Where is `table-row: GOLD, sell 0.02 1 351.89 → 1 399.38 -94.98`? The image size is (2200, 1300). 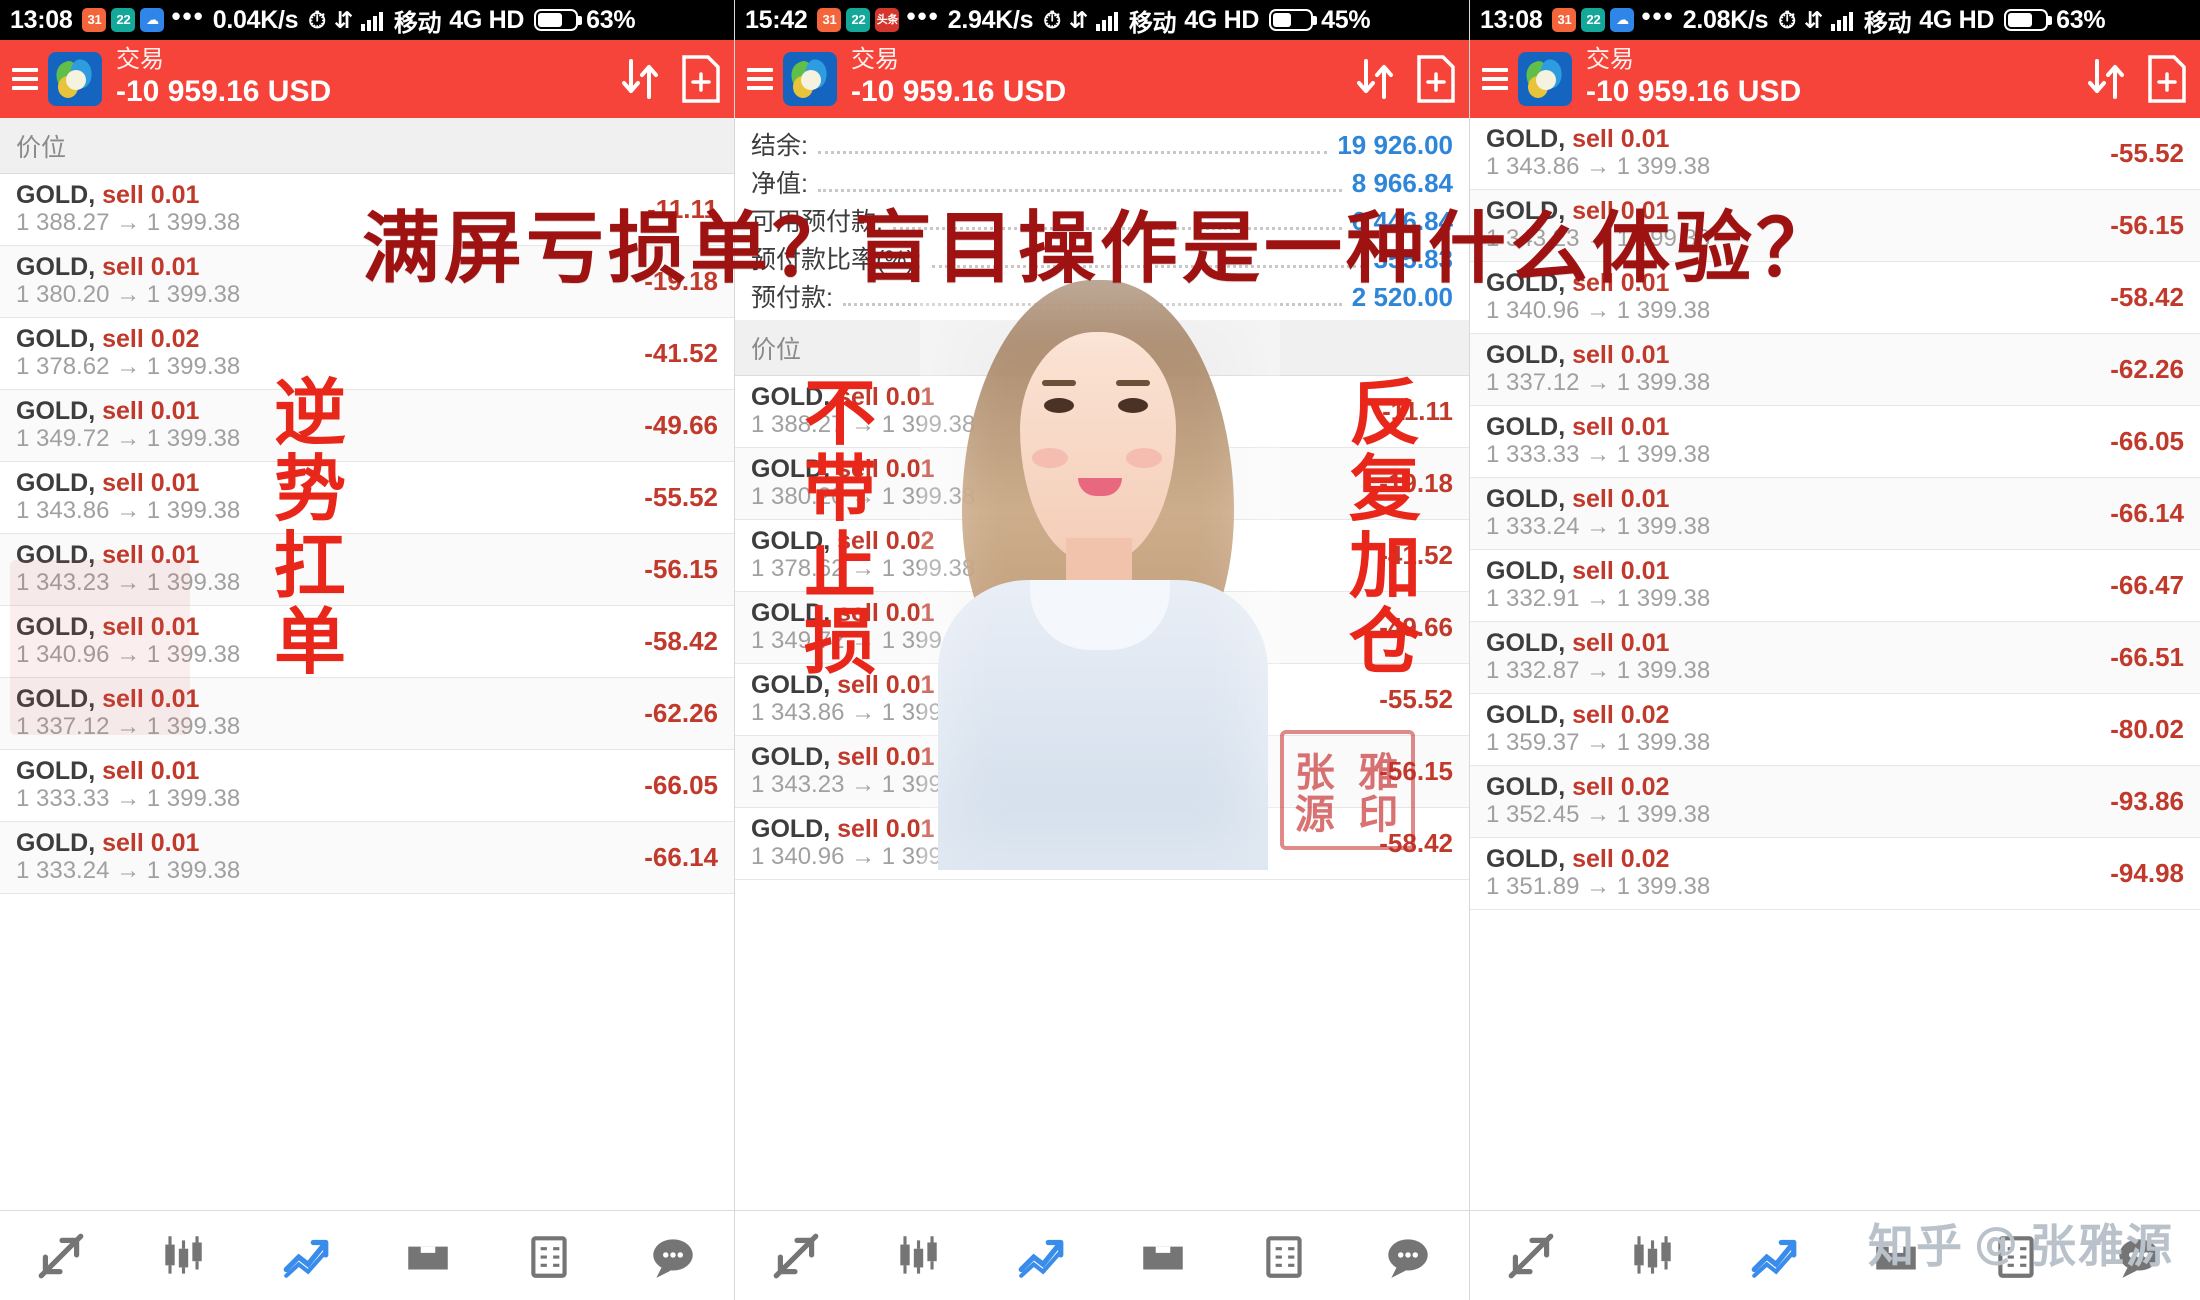
table-row: GOLD, sell 0.02 1 351.89 → 1 399.38 -94.98 is located at coordinates (1835, 874).